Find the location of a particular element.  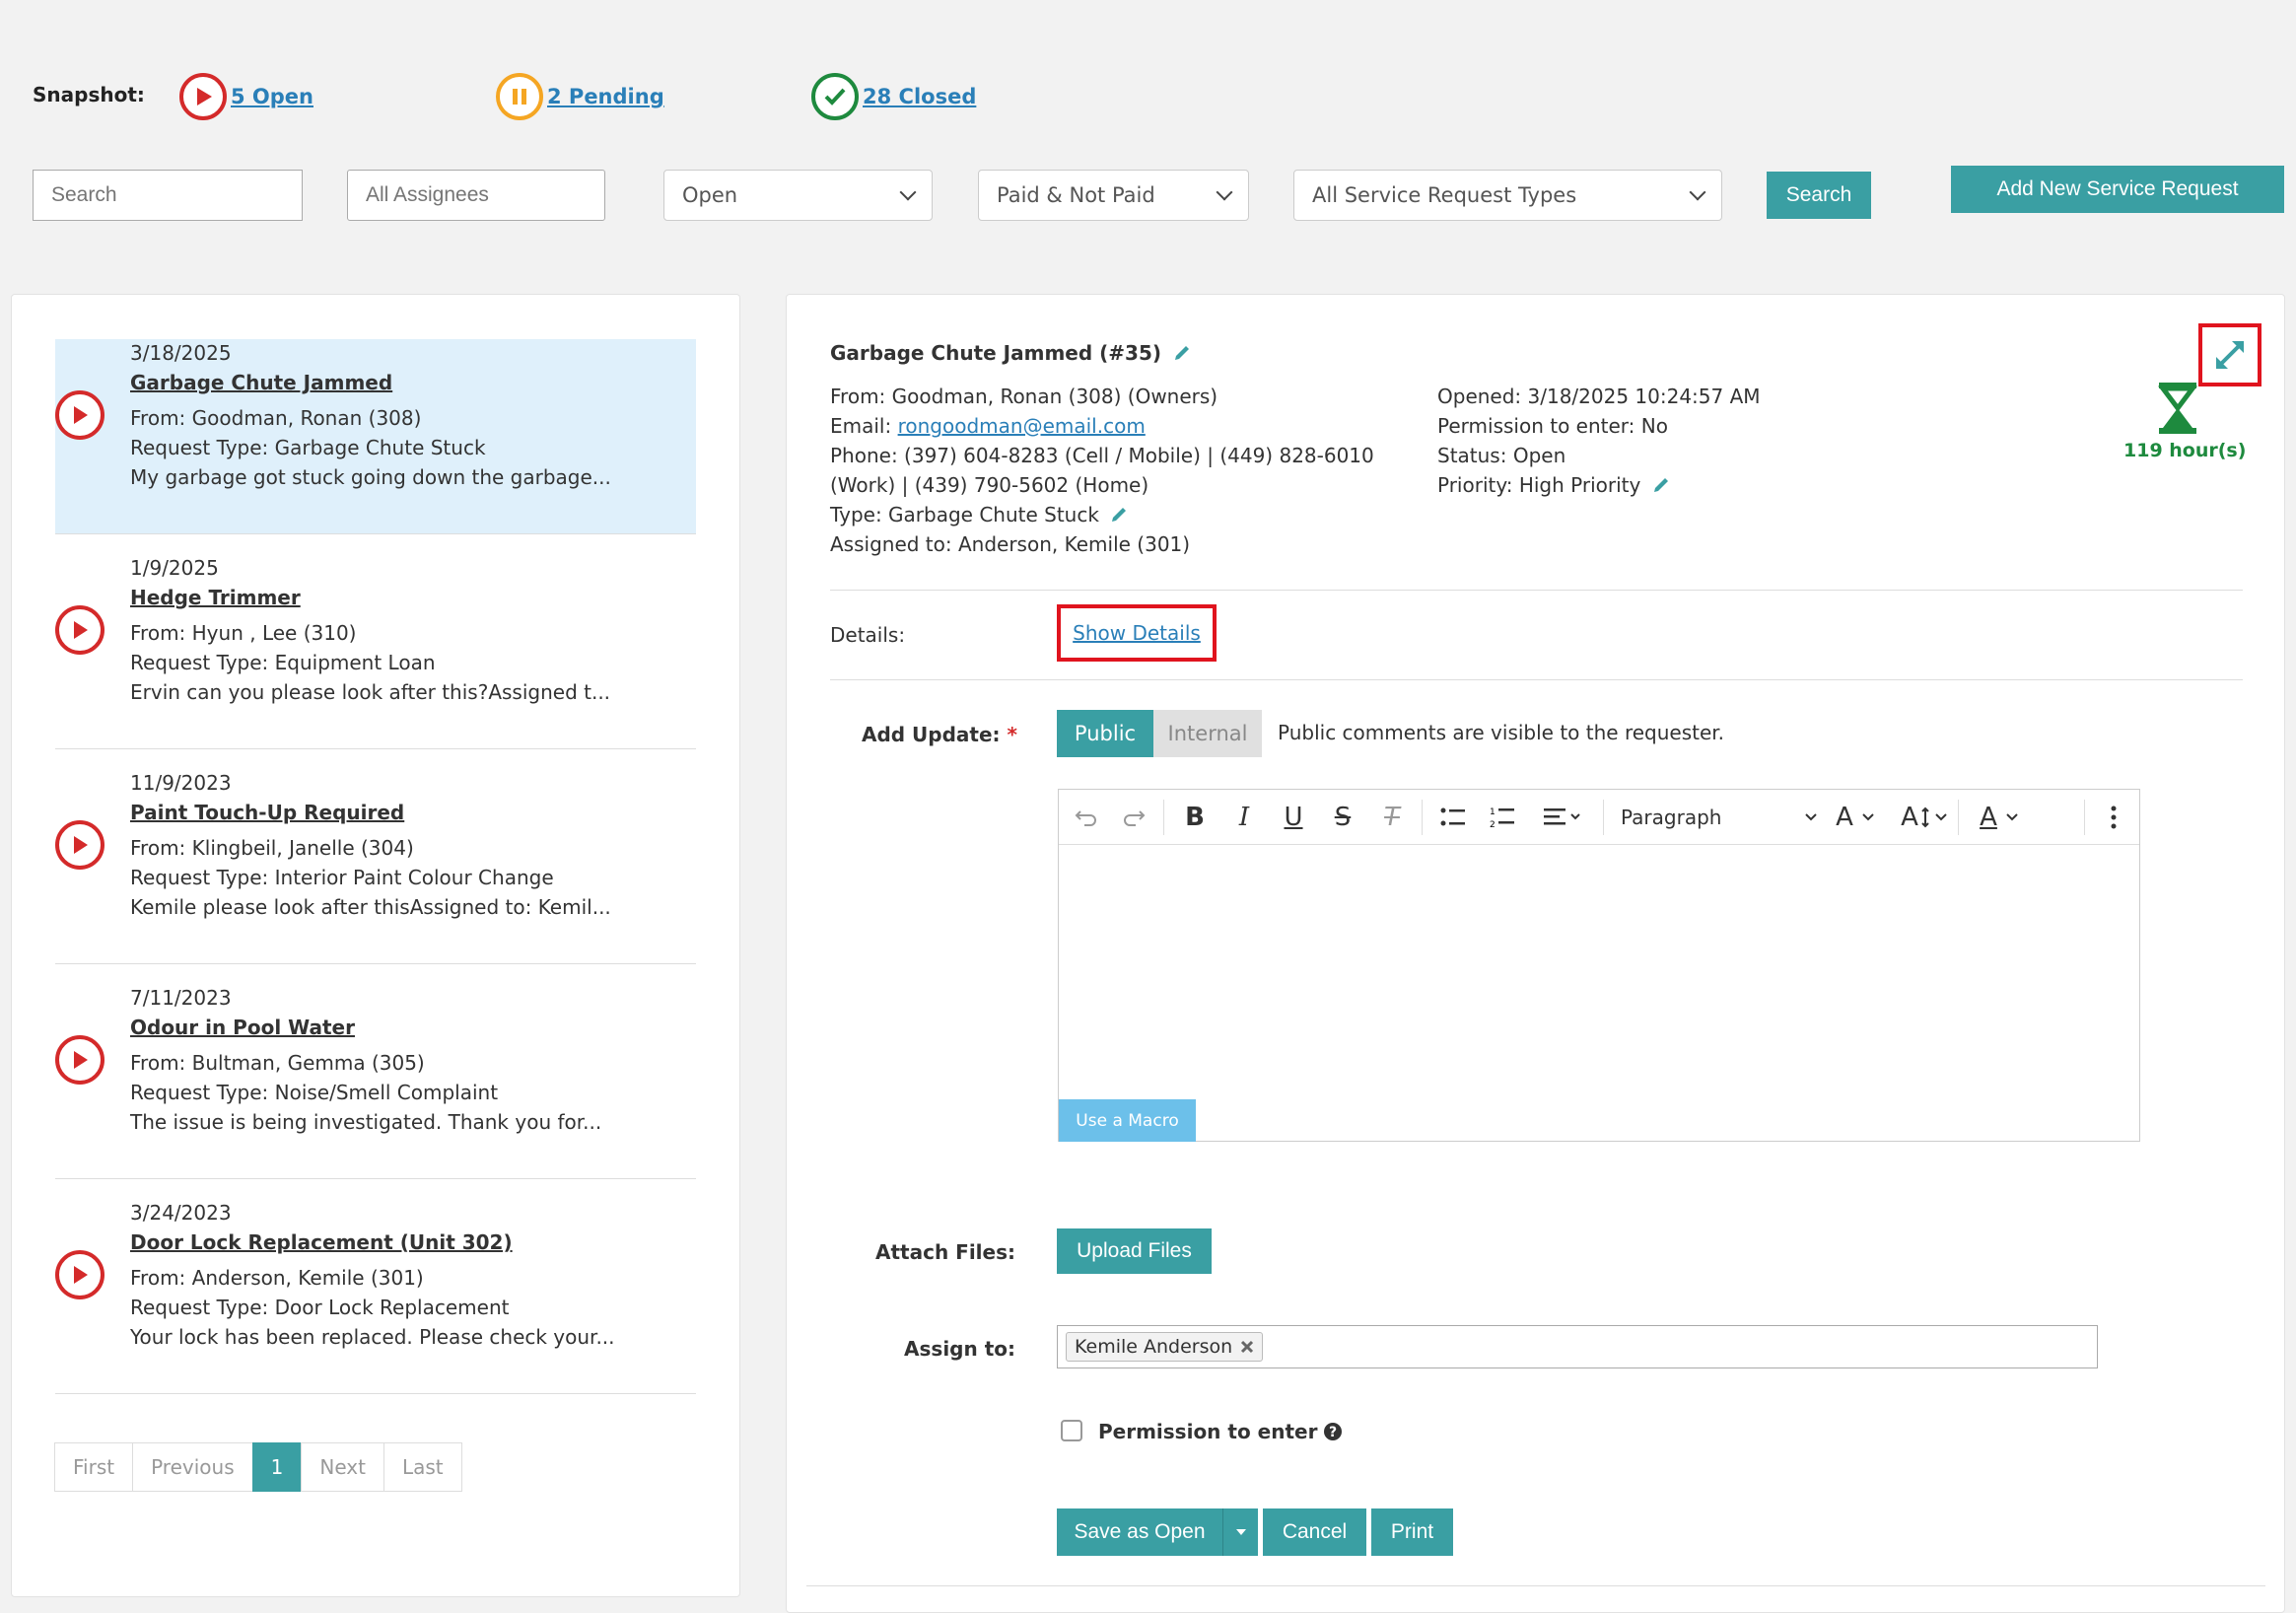

snapshot-label: Snapshot: is located at coordinates (89, 94).